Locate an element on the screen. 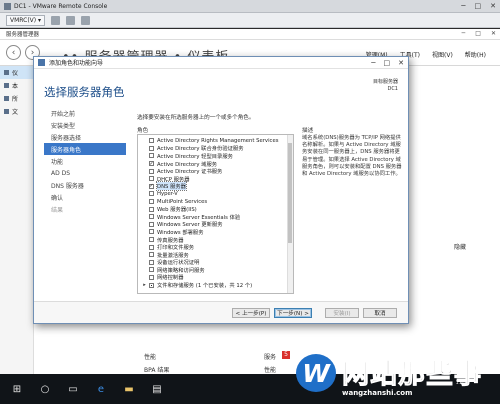 This screenshot has height=404, width=500. task-view-icon: ▭ is located at coordinates (73, 389).